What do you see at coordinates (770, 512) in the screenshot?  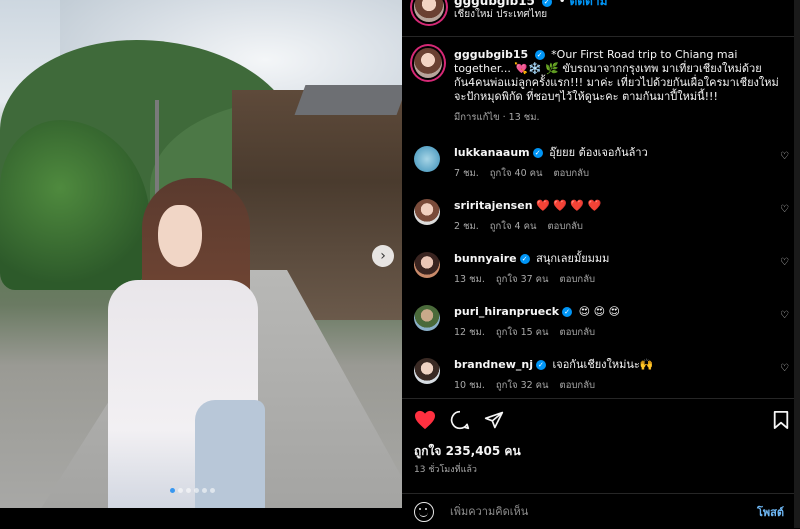 I see `post-comment-button: โพสต์` at bounding box center [770, 512].